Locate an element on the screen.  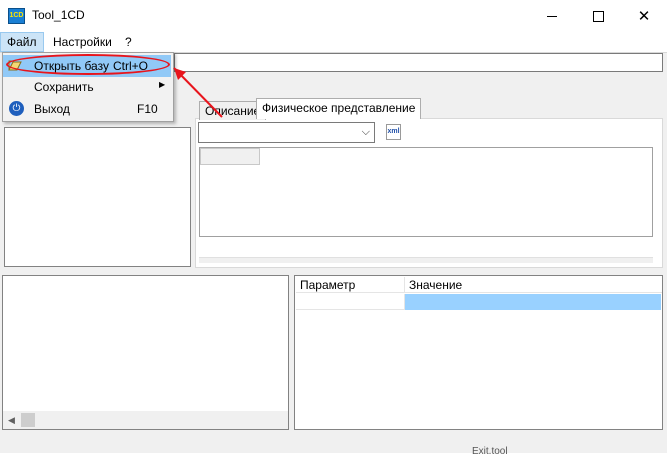
format-combobox: ⌵ is located at coordinates (286, 132).